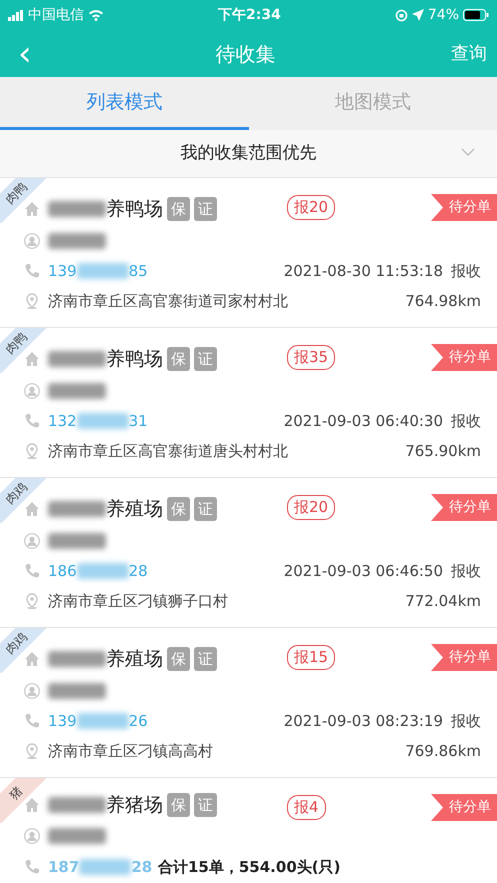  I want to click on tab: 地图模式, so click(372, 103).